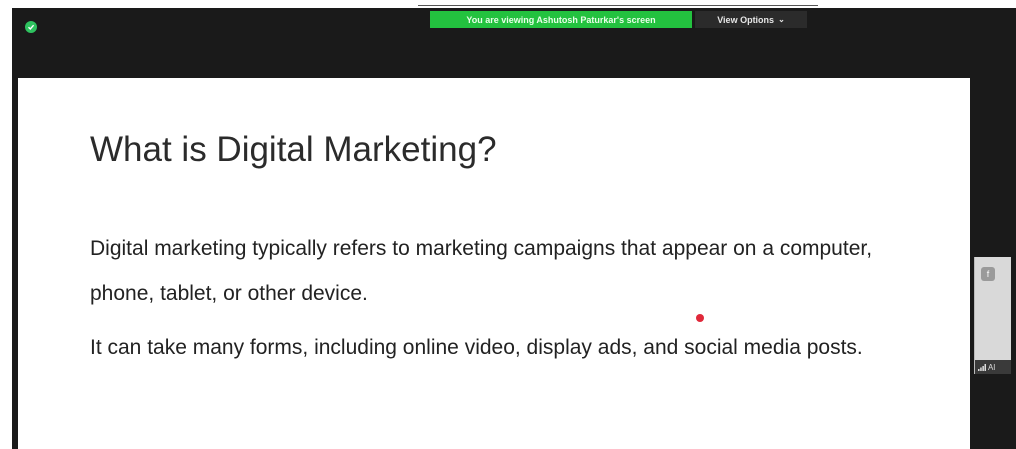  What do you see at coordinates (746, 19) in the screenshot?
I see `view-options-label: View Options` at bounding box center [746, 19].